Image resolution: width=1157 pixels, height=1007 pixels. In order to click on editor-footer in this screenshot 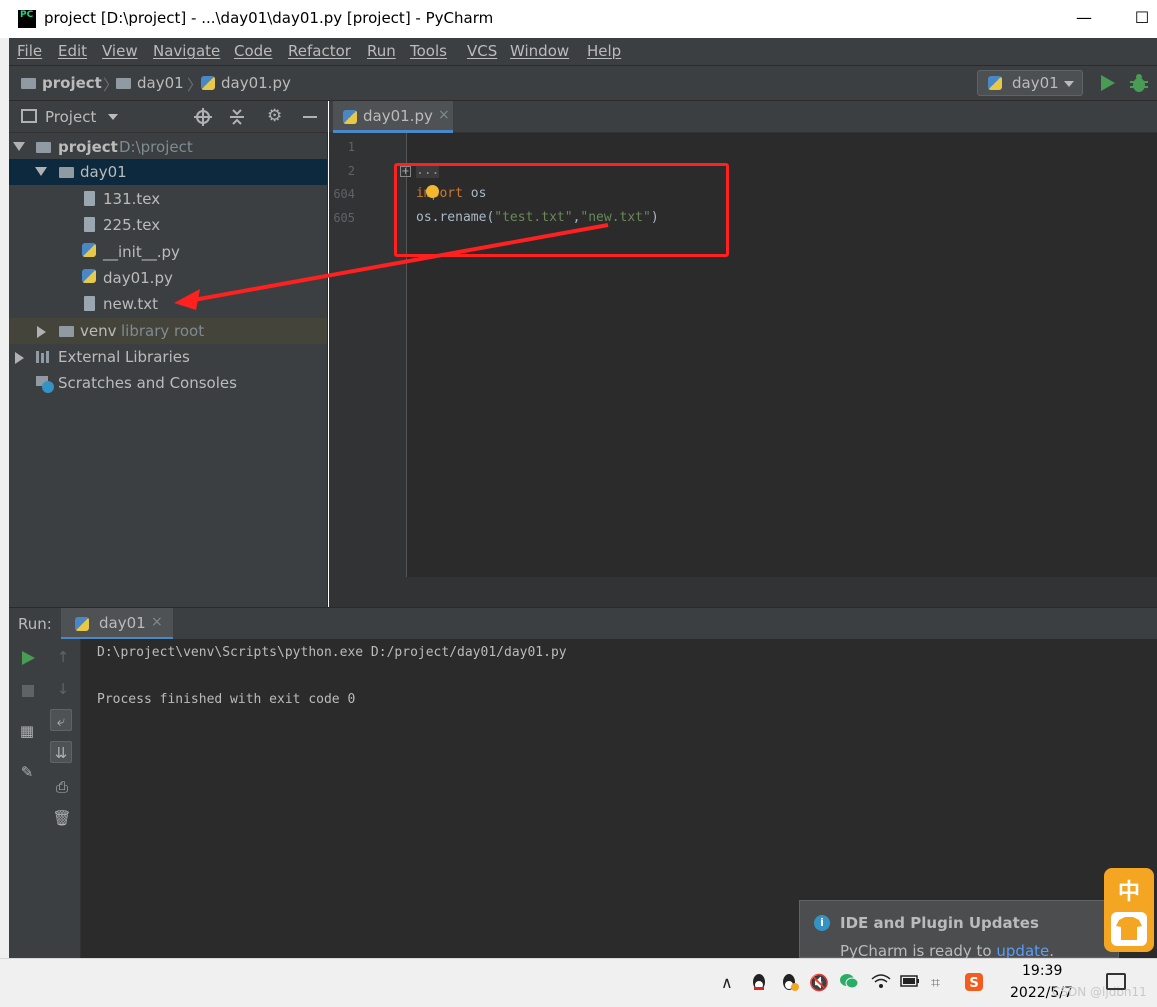, I will do `click(743, 592)`.